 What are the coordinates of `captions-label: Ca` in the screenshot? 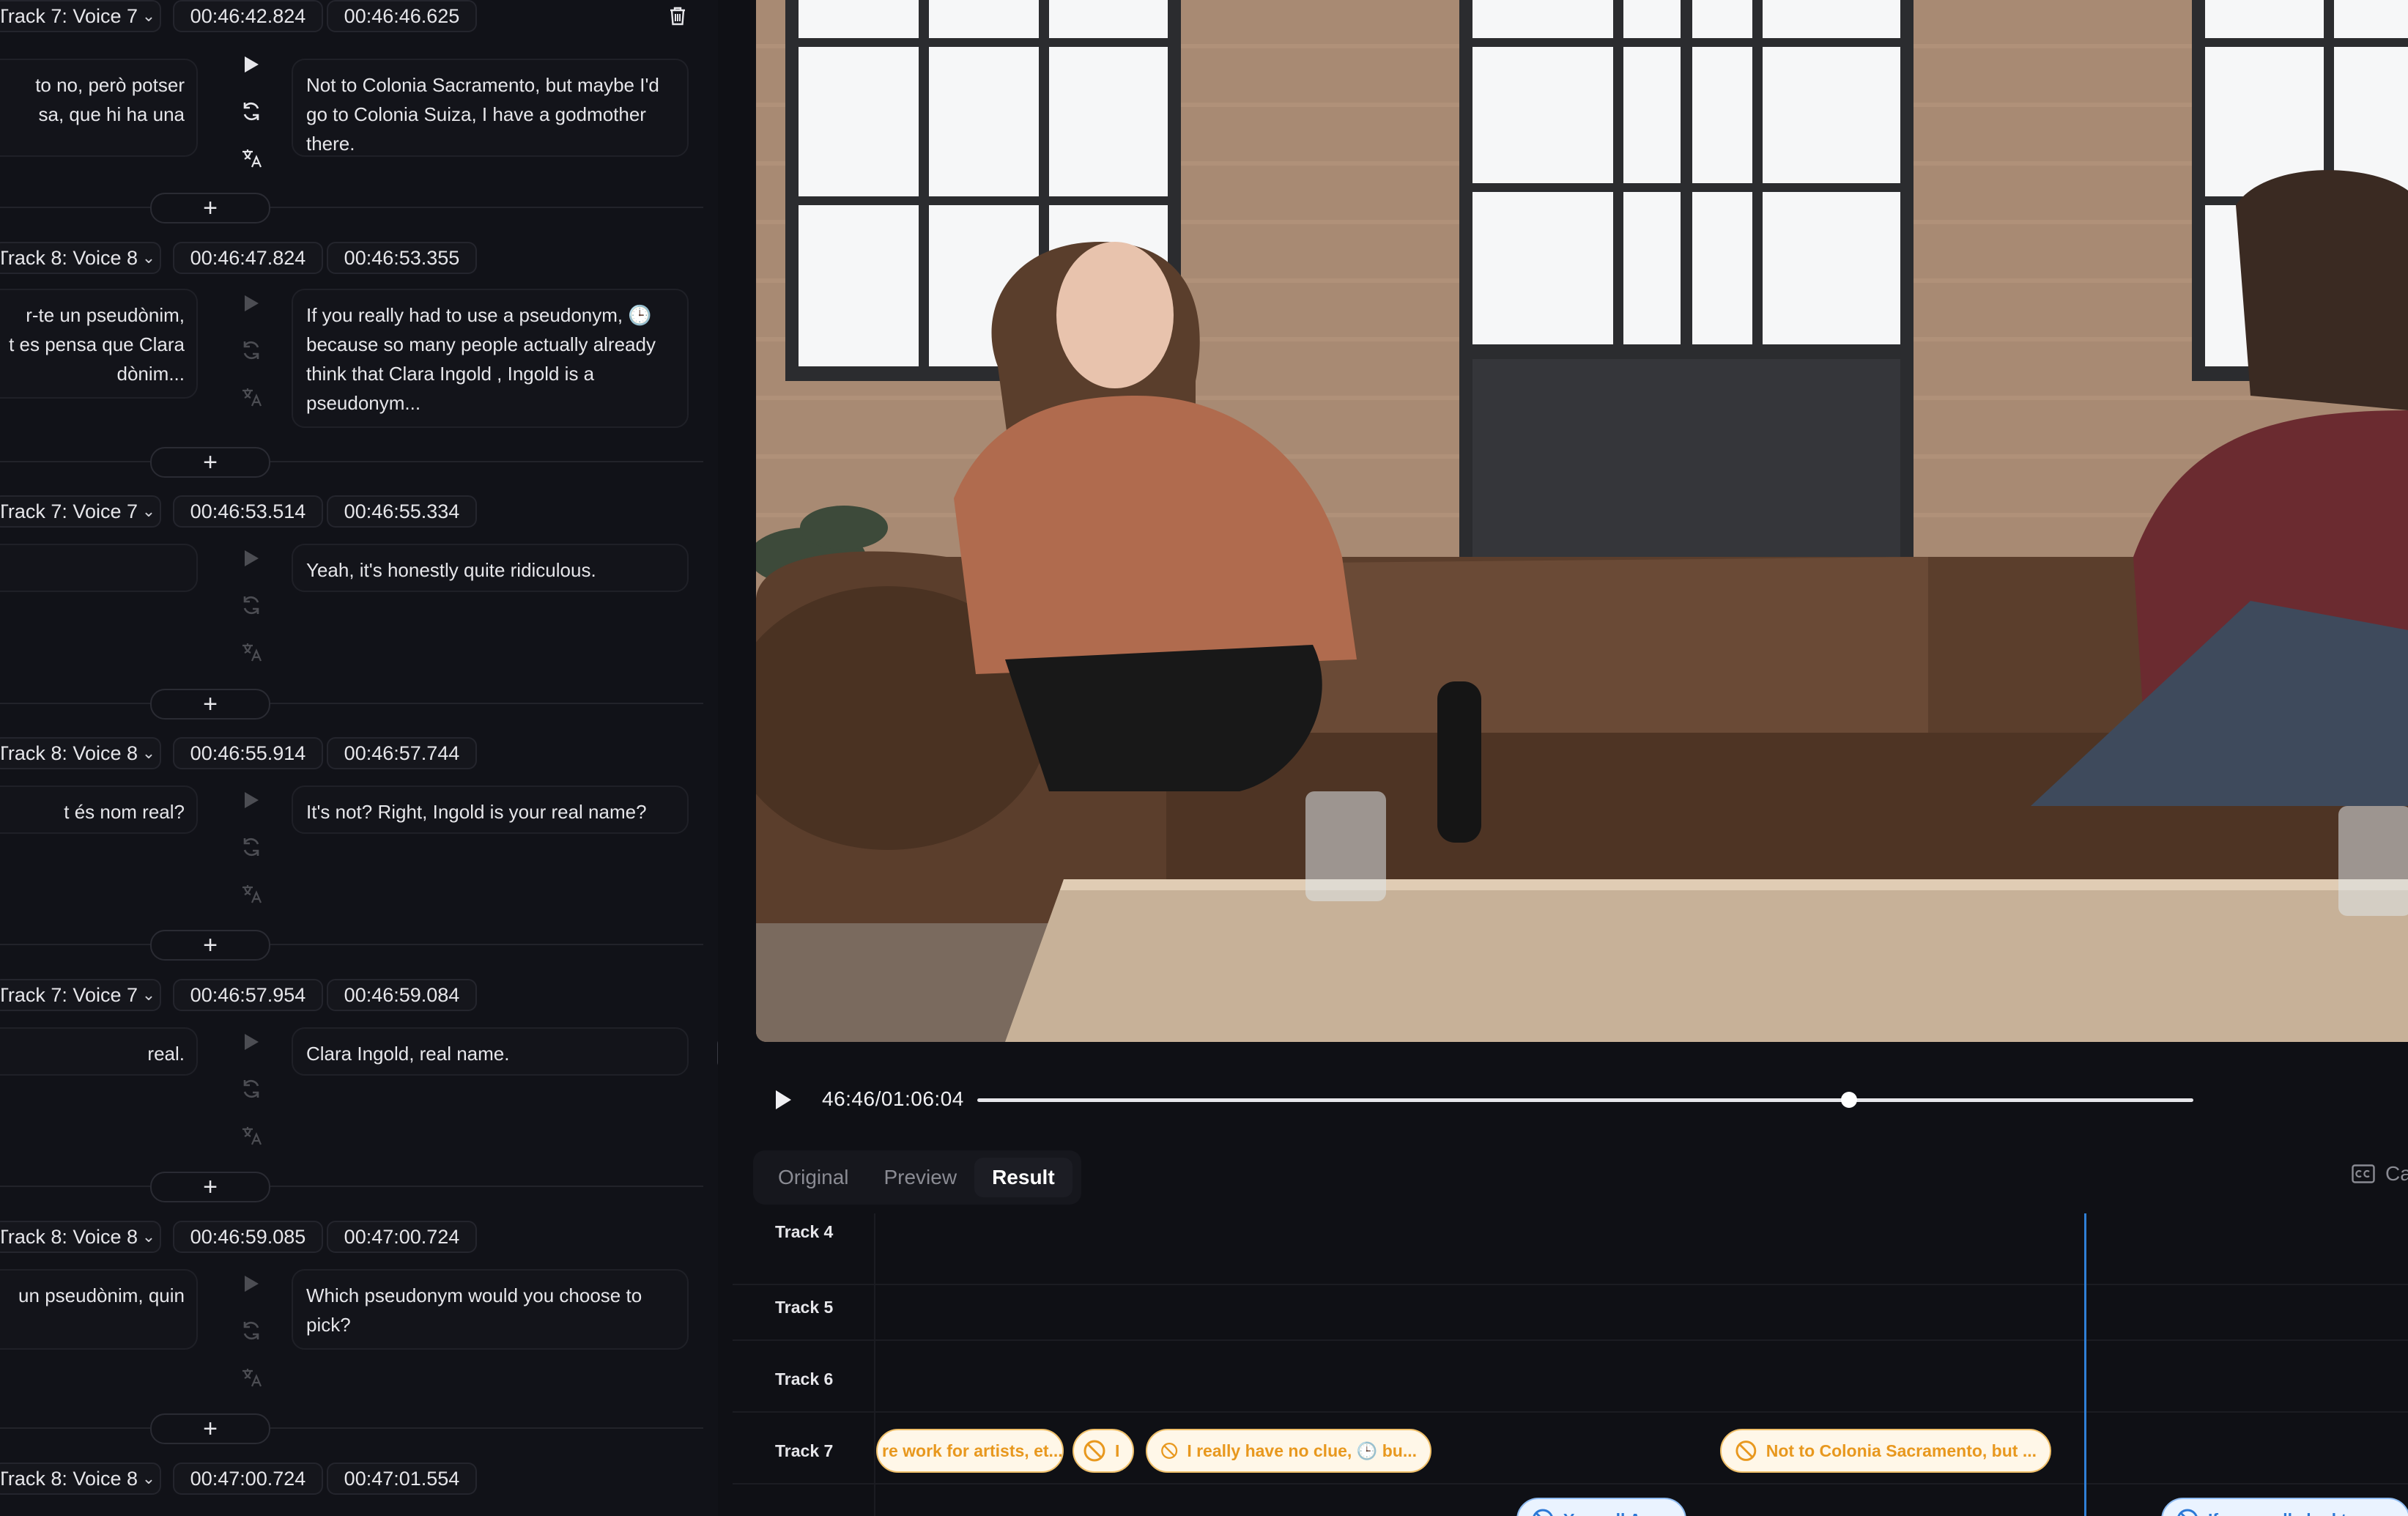 It's located at (2396, 1173).